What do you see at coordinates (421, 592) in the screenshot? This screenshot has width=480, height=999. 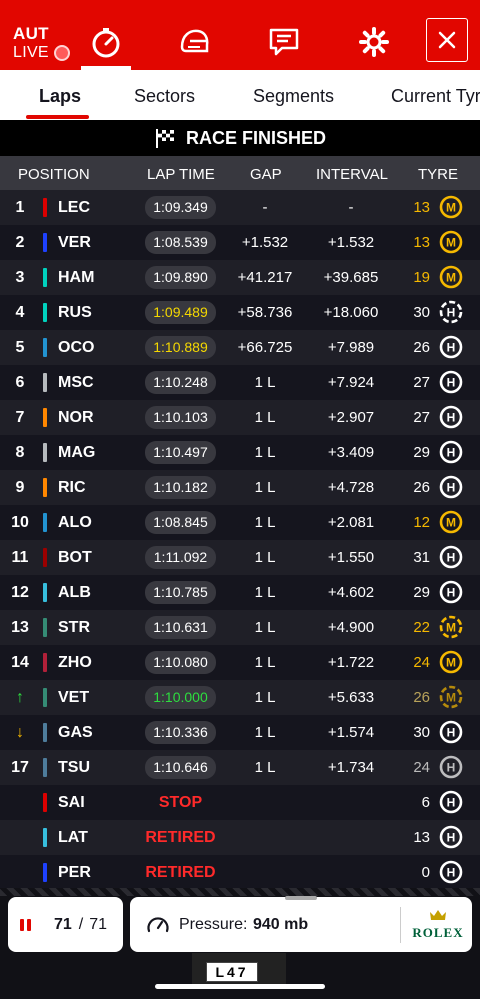 I see `tyre-laps: 29` at bounding box center [421, 592].